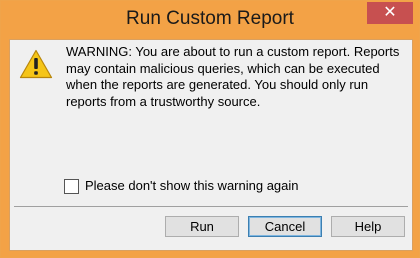 The width and height of the screenshot is (420, 258). I want to click on title-bar: Run Custom Report ✕, so click(210, 20).